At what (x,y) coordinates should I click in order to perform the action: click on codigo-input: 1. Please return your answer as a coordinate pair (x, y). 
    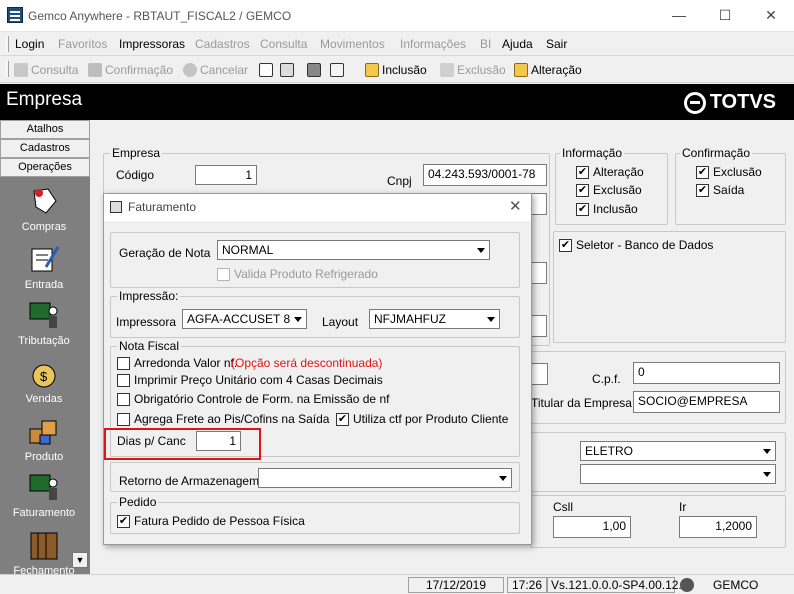
    Looking at the image, I should click on (226, 175).